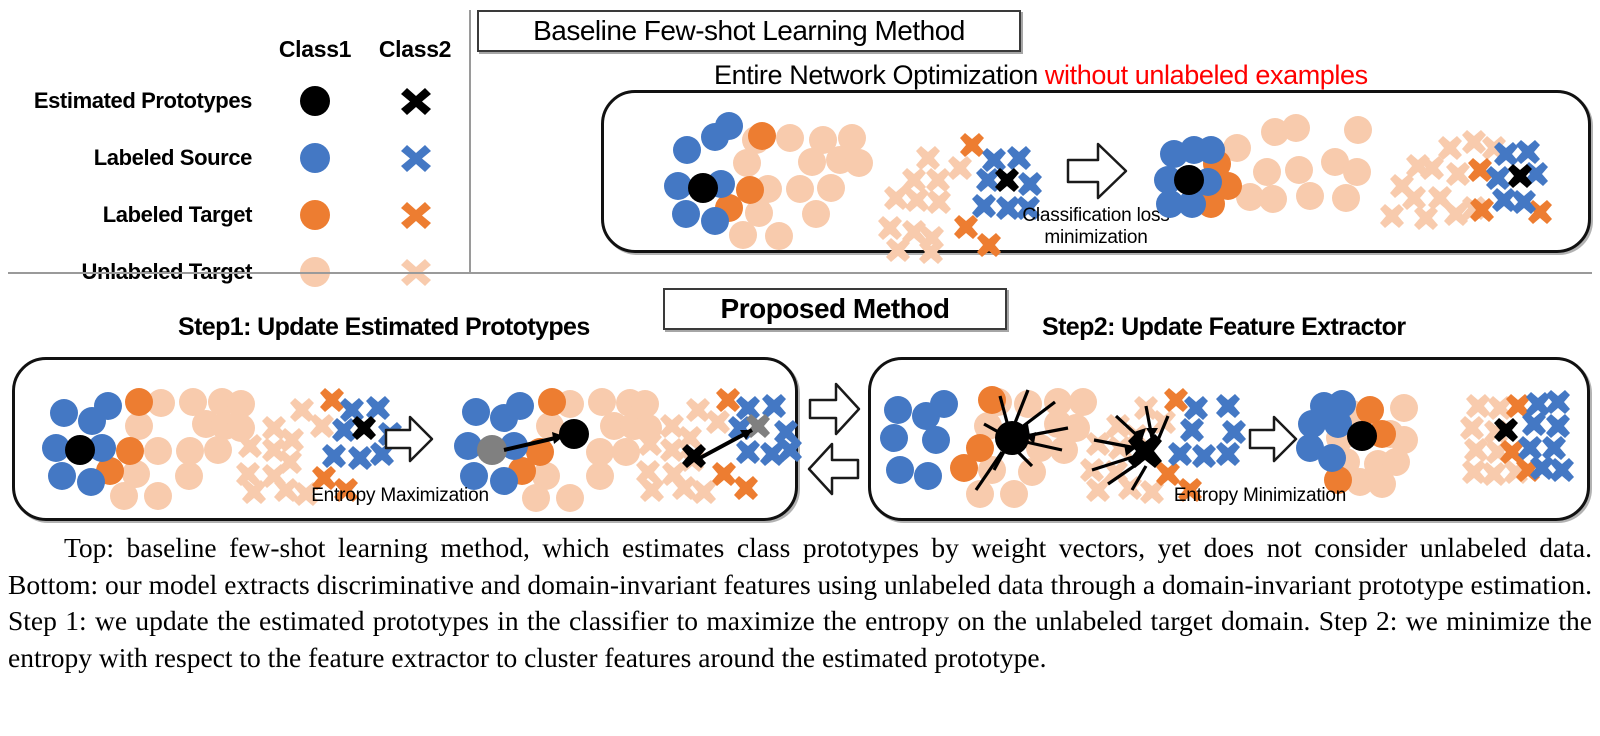 The image size is (1600, 736). What do you see at coordinates (177, 214) in the screenshot?
I see `legend-label-labeled-target: Labeled Target` at bounding box center [177, 214].